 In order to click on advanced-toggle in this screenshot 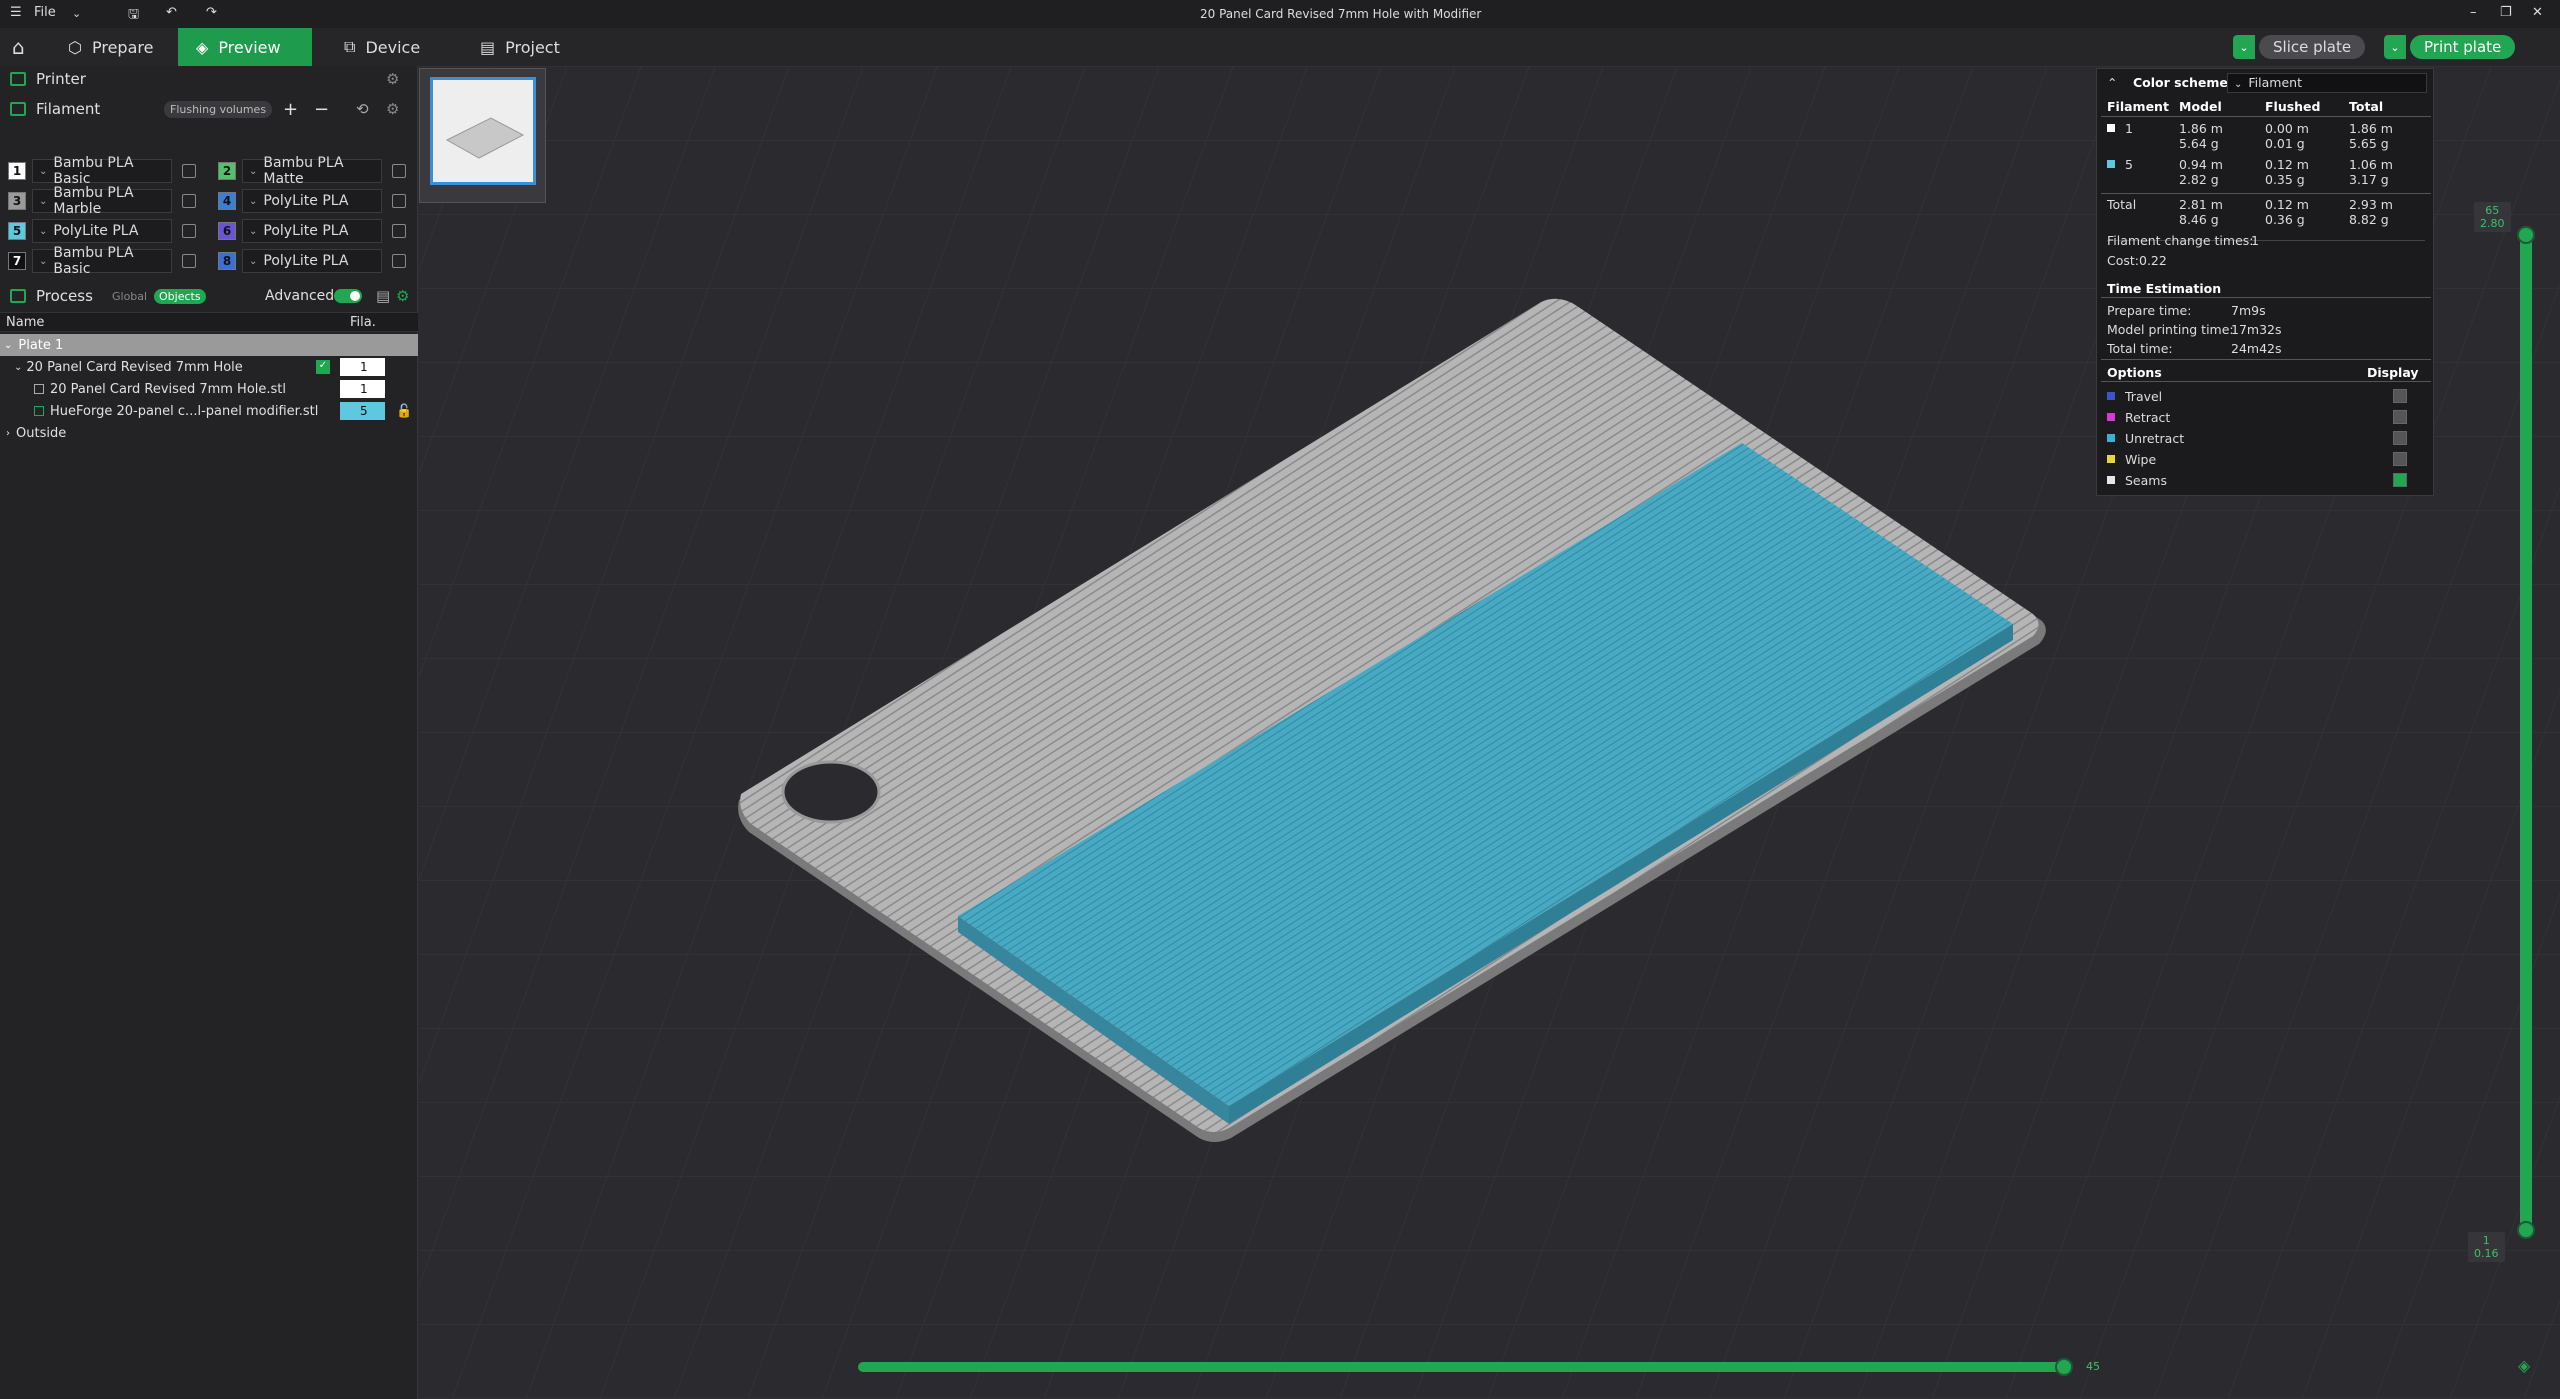, I will do `click(348, 296)`.